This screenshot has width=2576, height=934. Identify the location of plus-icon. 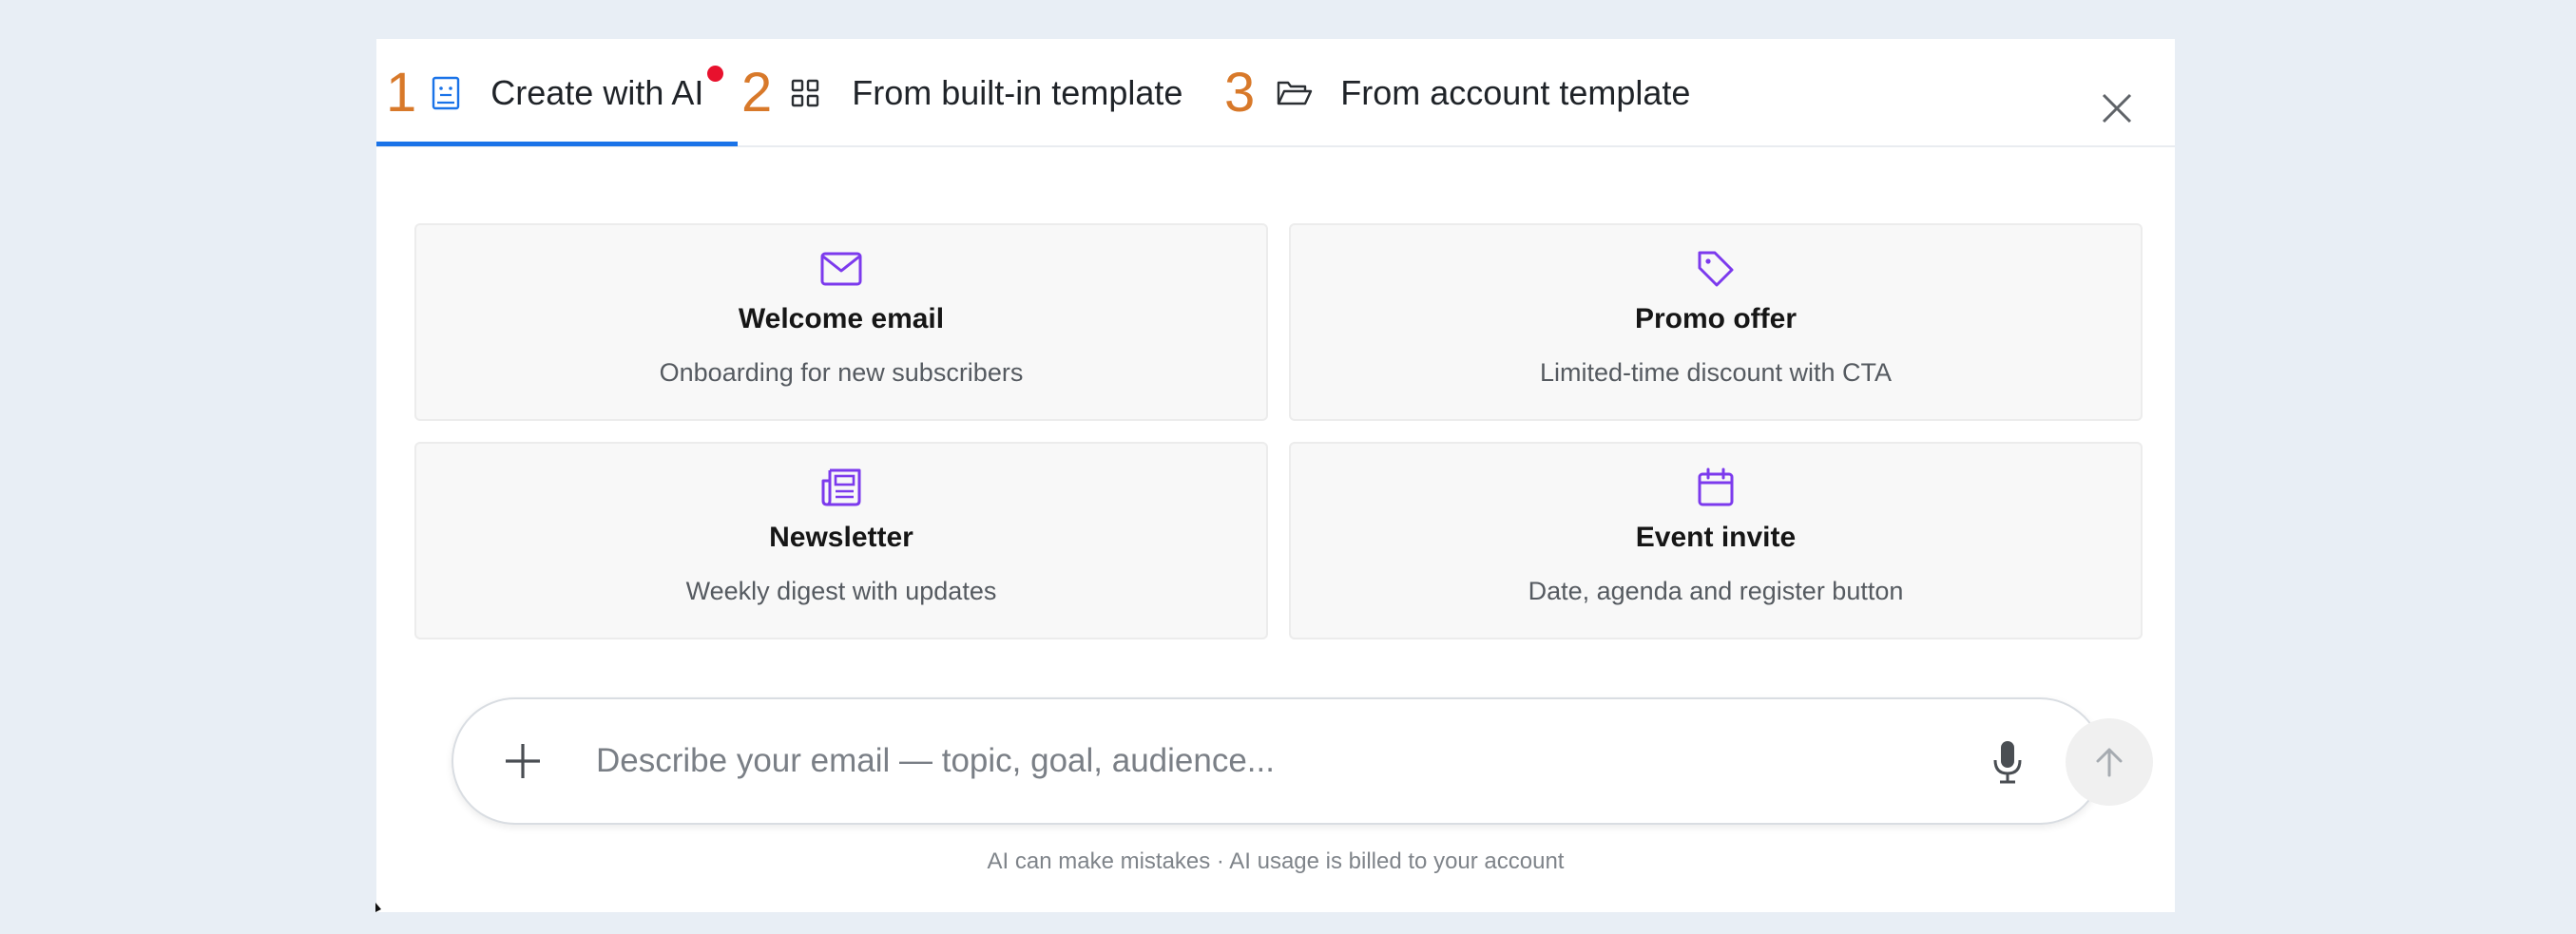
(523, 761).